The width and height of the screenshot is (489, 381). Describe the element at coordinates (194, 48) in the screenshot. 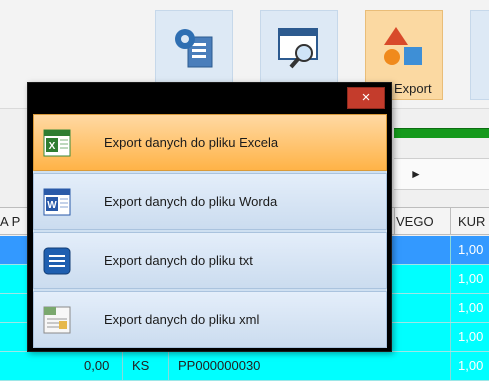

I see `gear-list-icon` at that location.